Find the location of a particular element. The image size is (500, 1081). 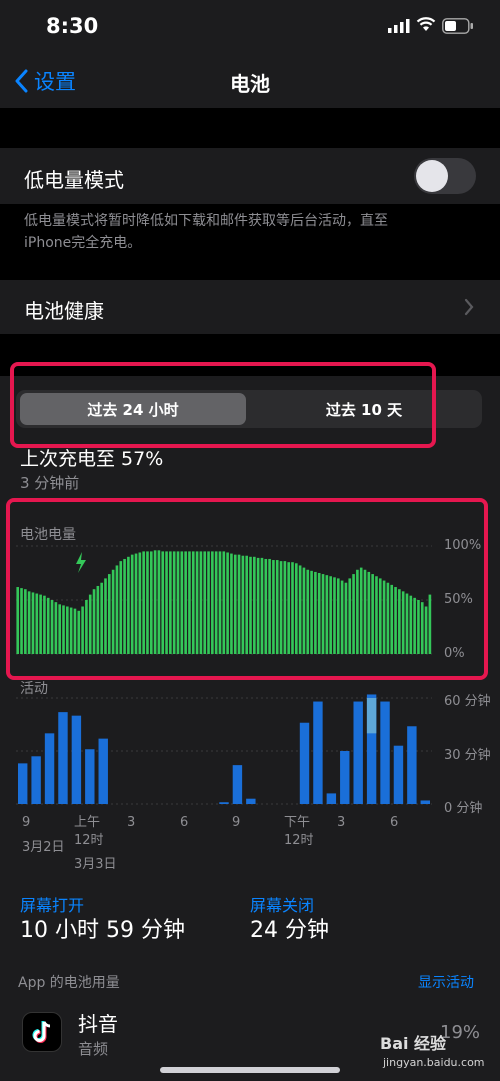

chevron-right-icon is located at coordinates (469, 307).